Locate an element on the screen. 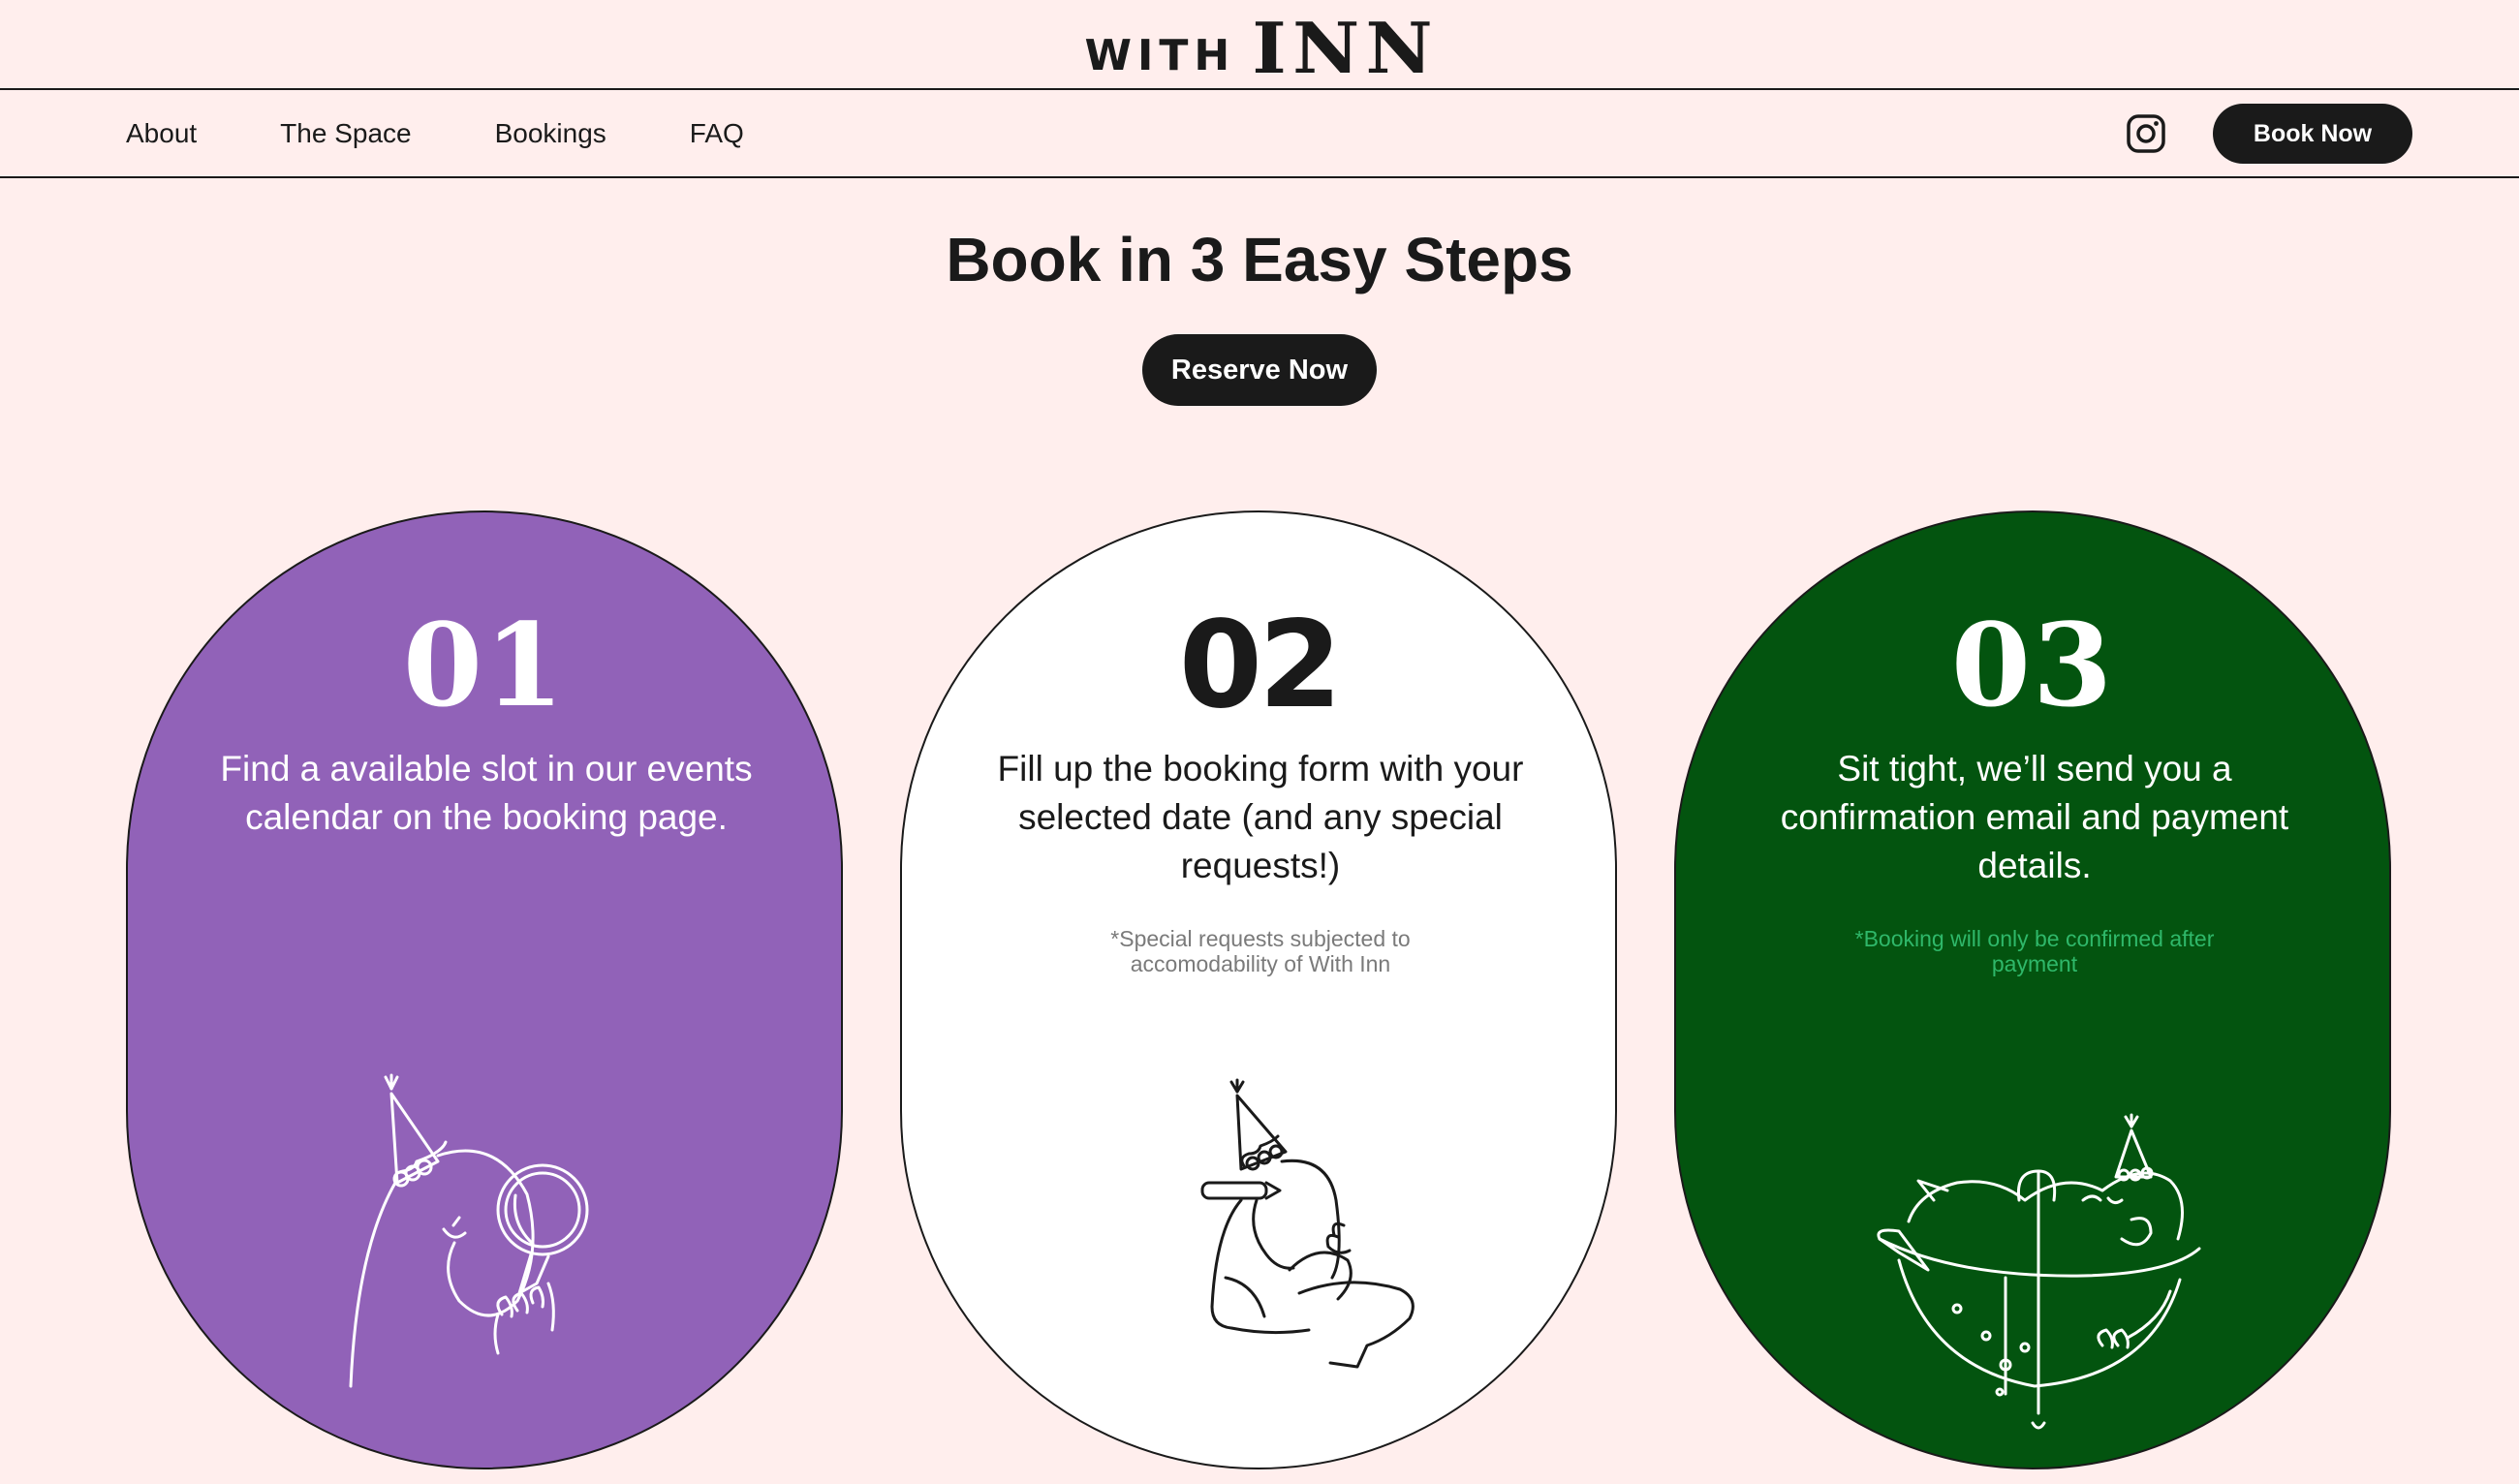 The image size is (2519, 1484). brand-header: WITH INN is located at coordinates (1260, 45).